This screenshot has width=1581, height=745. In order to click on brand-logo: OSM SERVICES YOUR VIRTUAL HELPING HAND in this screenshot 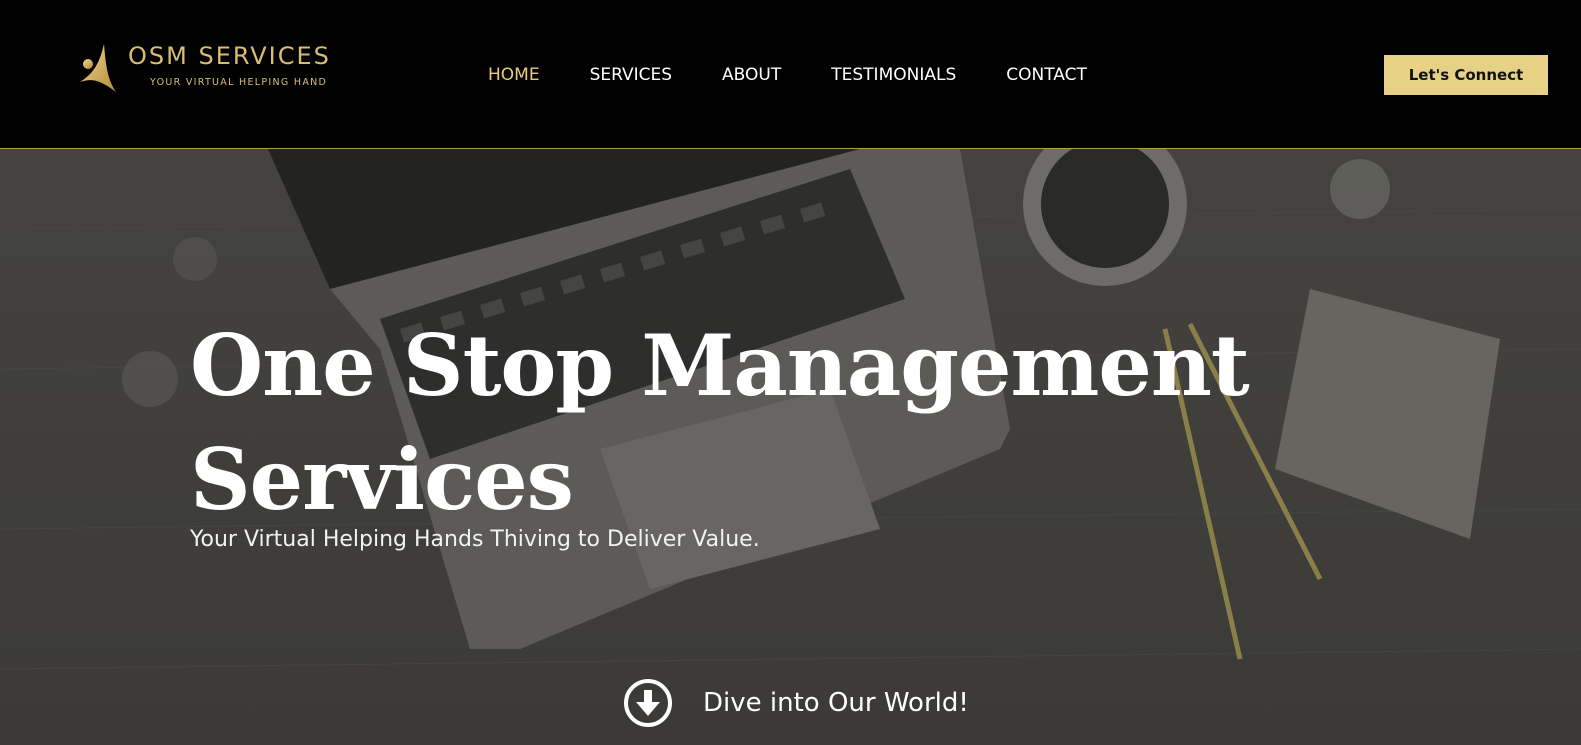, I will do `click(221, 68)`.